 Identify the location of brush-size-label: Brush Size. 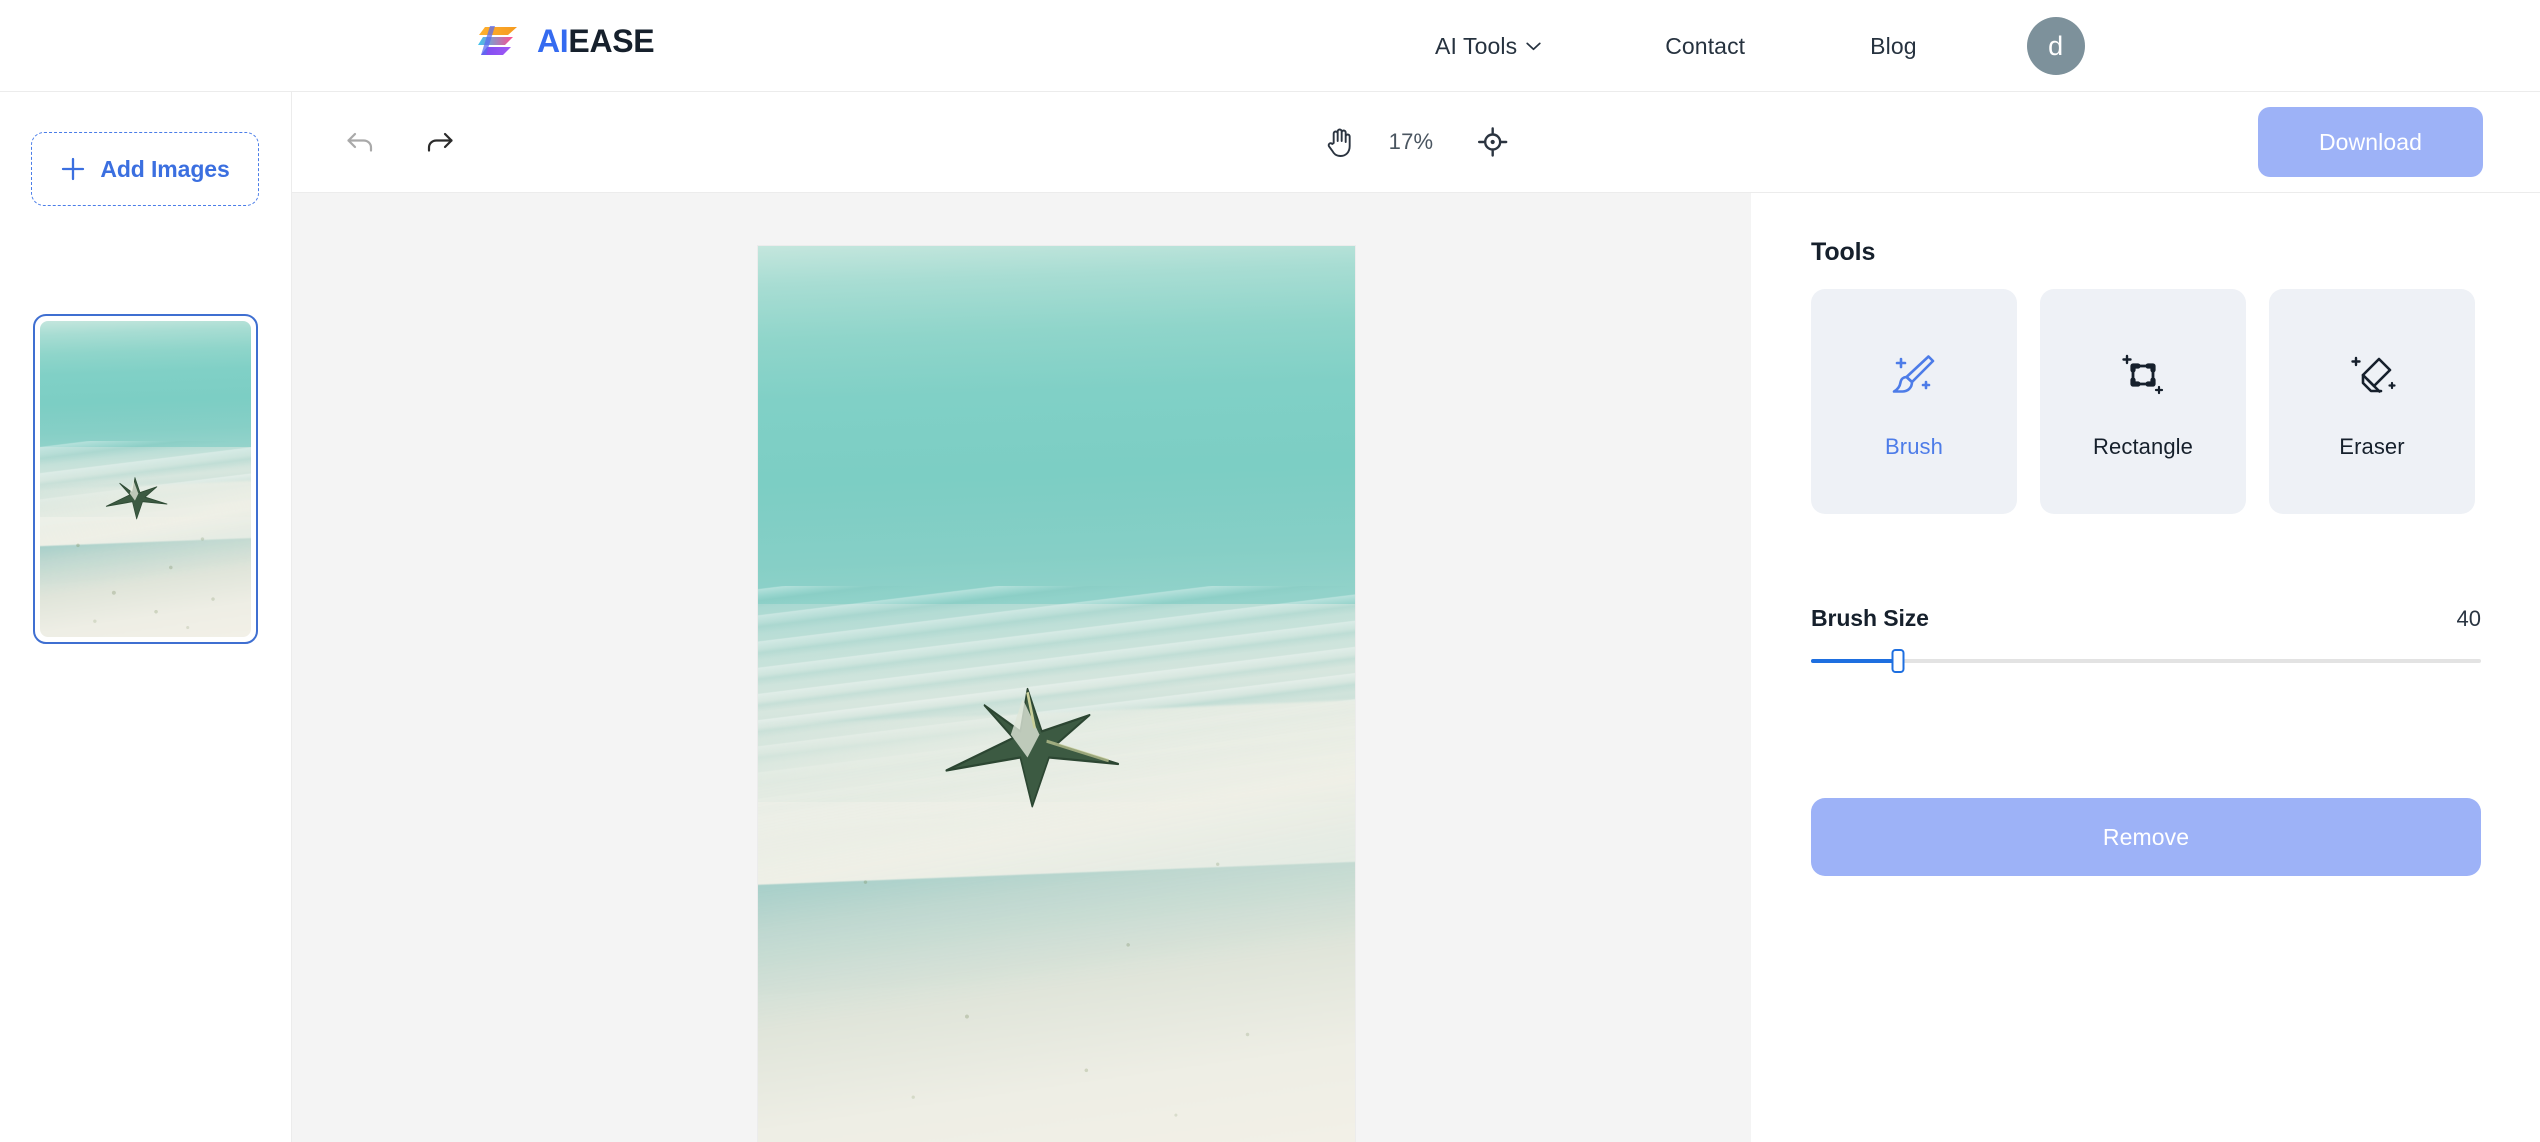
(1870, 618).